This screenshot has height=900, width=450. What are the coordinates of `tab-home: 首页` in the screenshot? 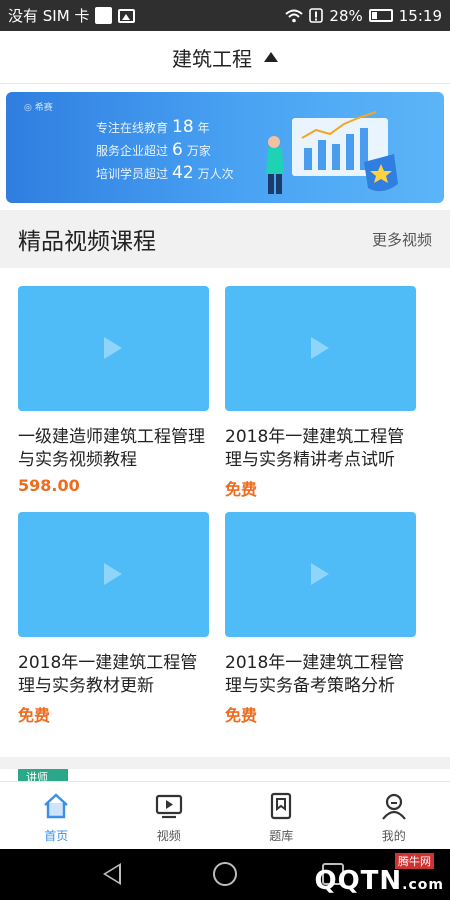 It's located at (56, 815).